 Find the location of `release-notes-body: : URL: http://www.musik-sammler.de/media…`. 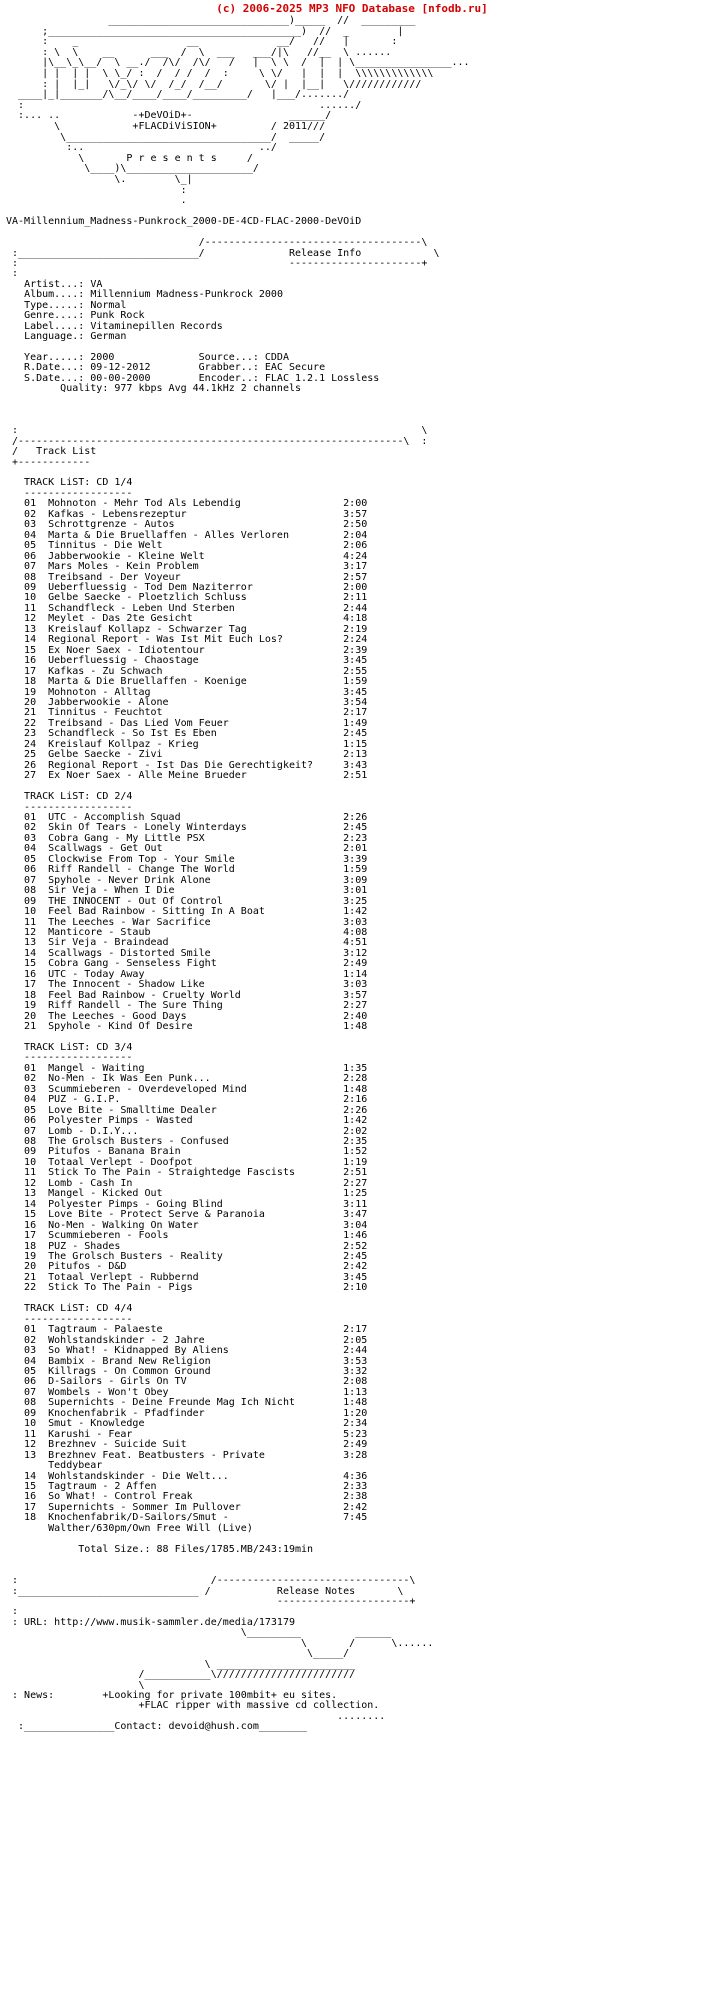

release-notes-body: : URL: http://www.musik-sammler.de/media… is located at coordinates (223, 1674).